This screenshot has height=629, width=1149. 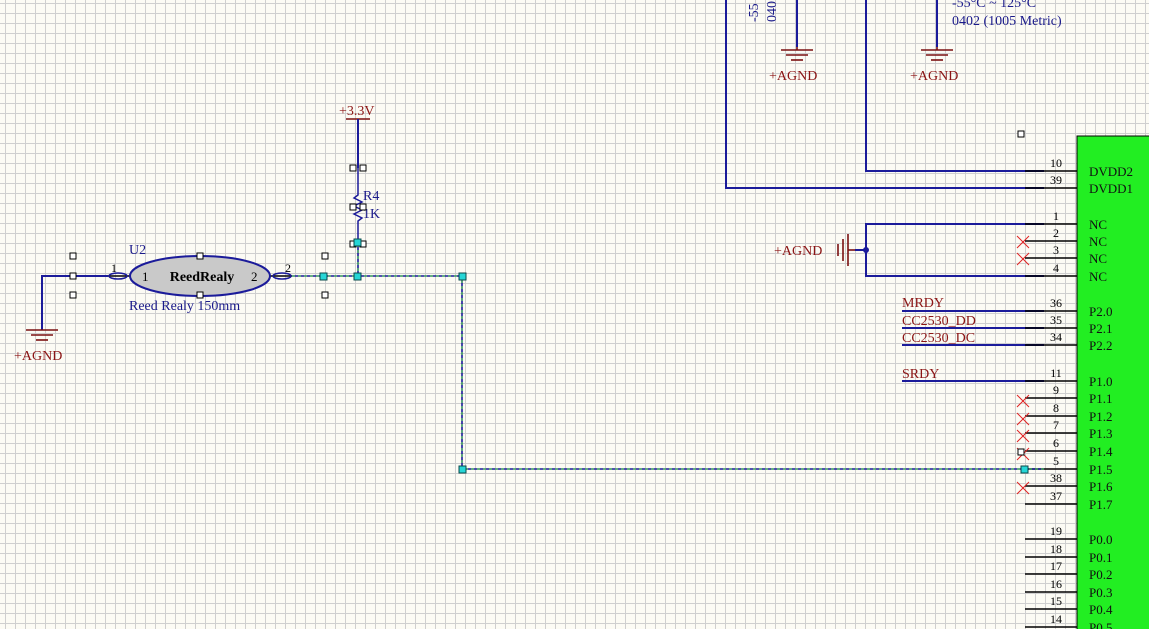 What do you see at coordinates (866, 250) in the screenshot?
I see `junction-dot` at bounding box center [866, 250].